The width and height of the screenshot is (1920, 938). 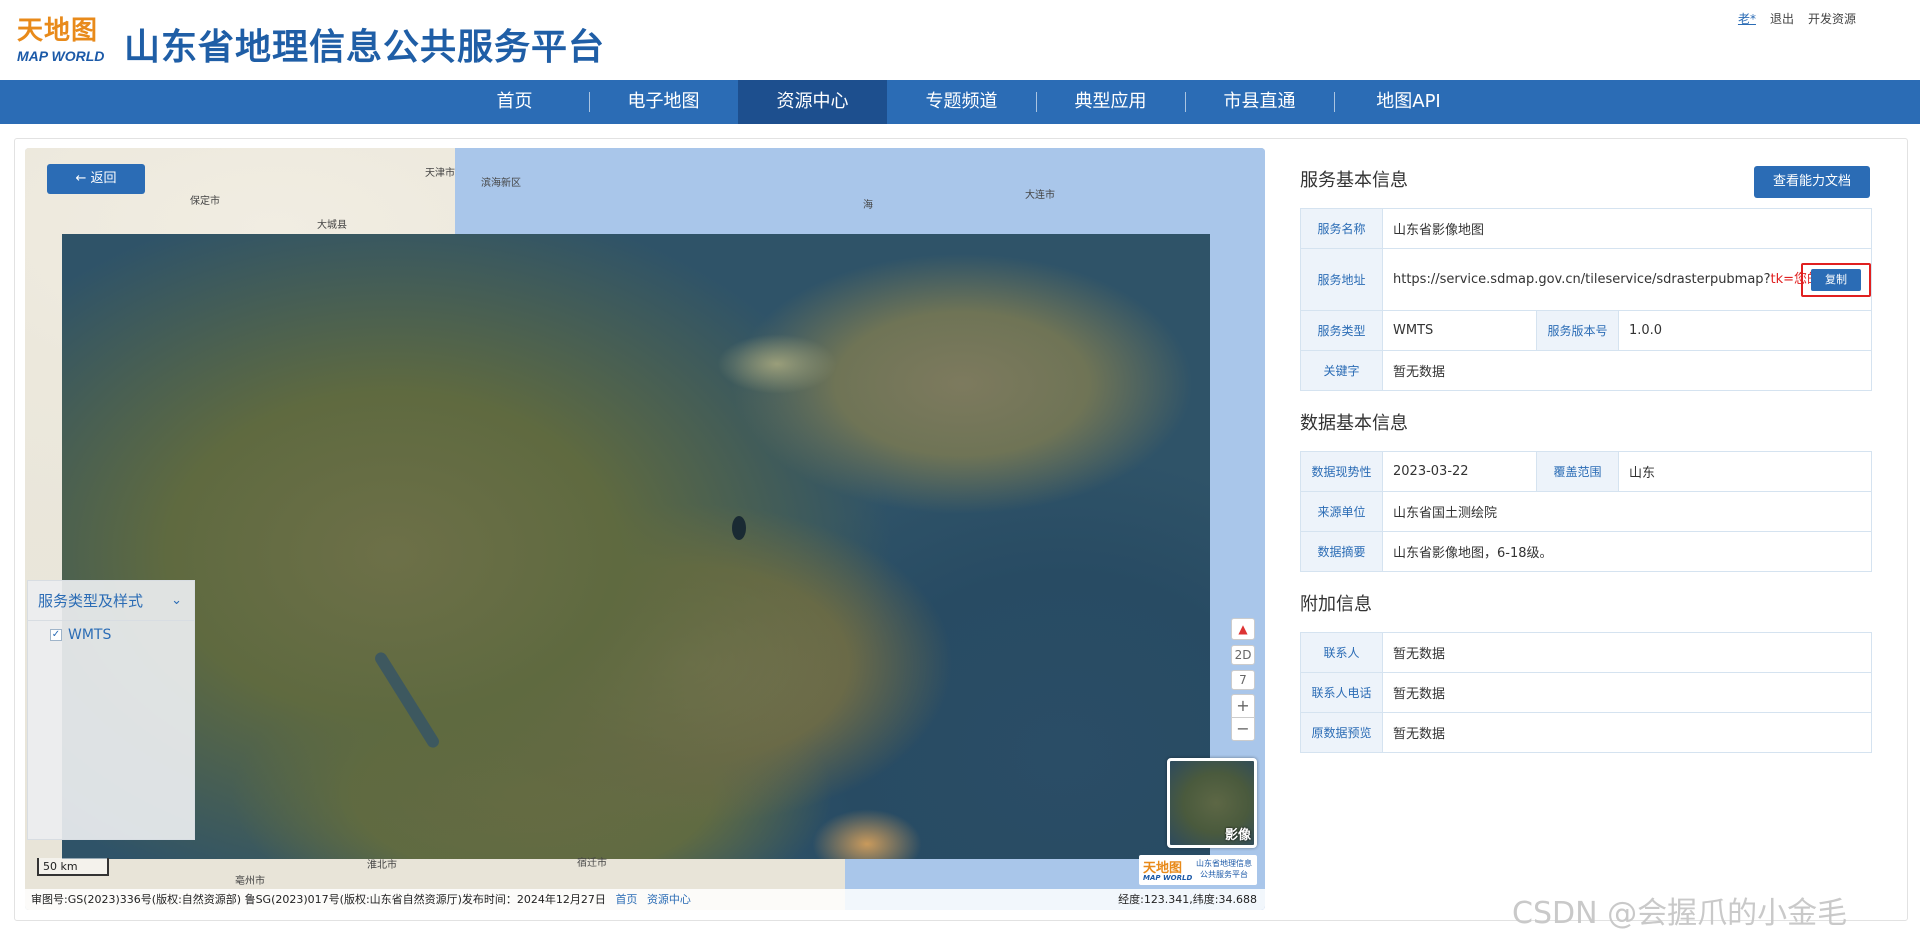 What do you see at coordinates (1341, 652) in the screenshot?
I see `contact-key: 联系人` at bounding box center [1341, 652].